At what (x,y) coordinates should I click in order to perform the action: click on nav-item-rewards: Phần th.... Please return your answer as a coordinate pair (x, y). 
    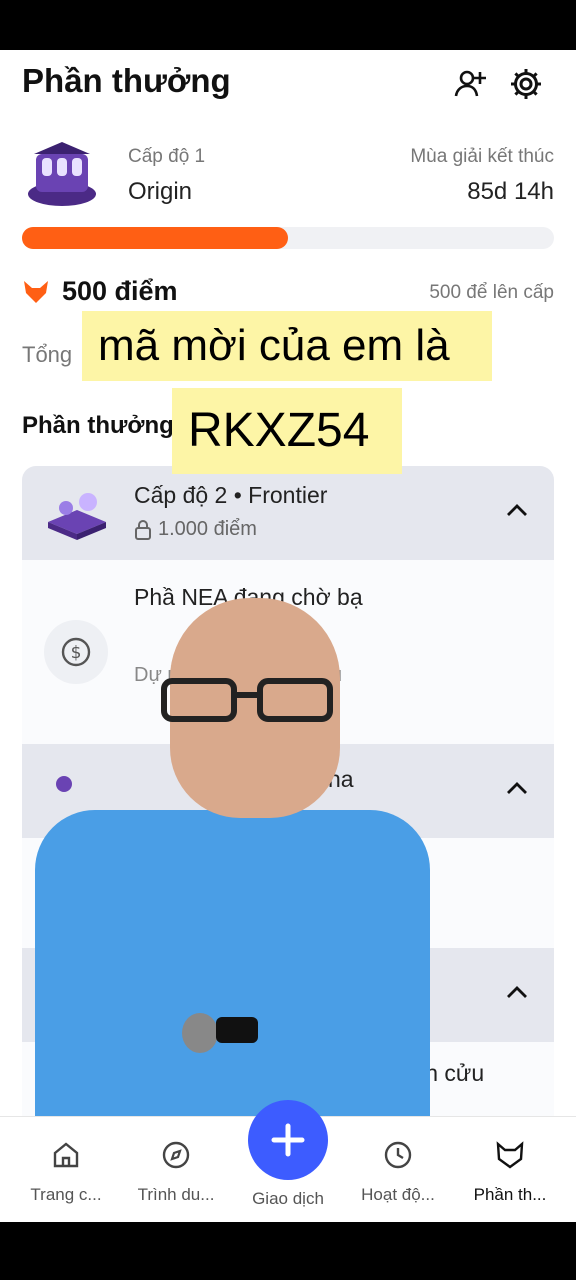
    Looking at the image, I should click on (510, 1174).